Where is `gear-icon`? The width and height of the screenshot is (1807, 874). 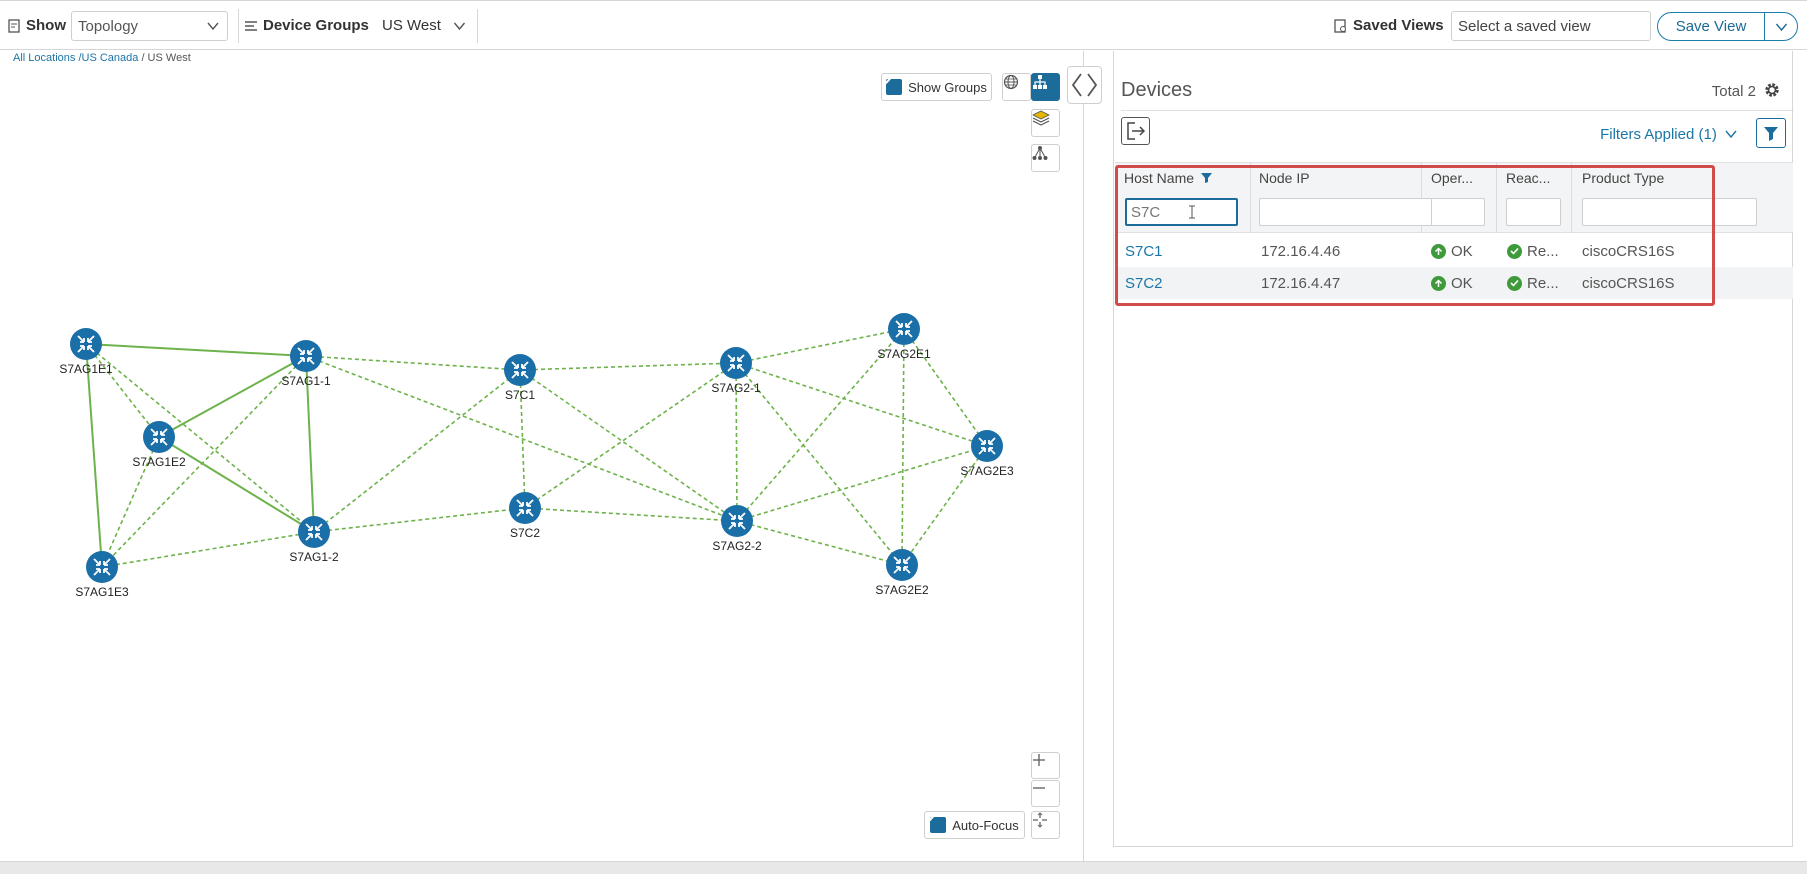 gear-icon is located at coordinates (1772, 90).